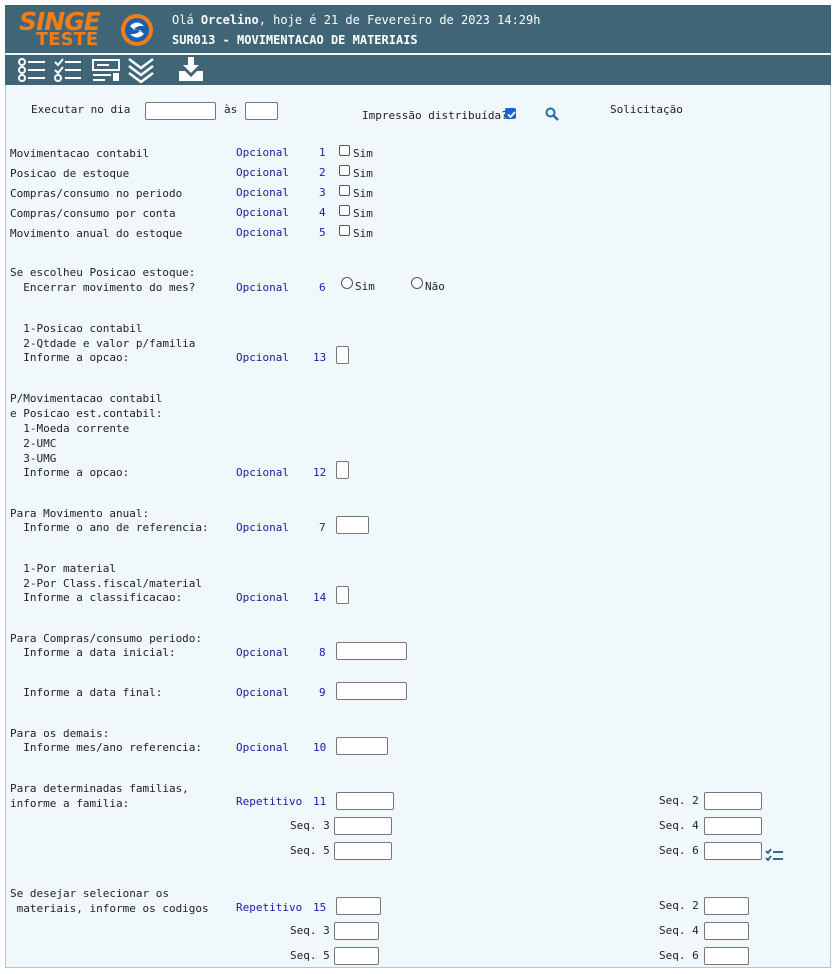 This screenshot has width=839, height=974. Describe the element at coordinates (320, 801) in the screenshot. I see `field-number: 11` at that location.